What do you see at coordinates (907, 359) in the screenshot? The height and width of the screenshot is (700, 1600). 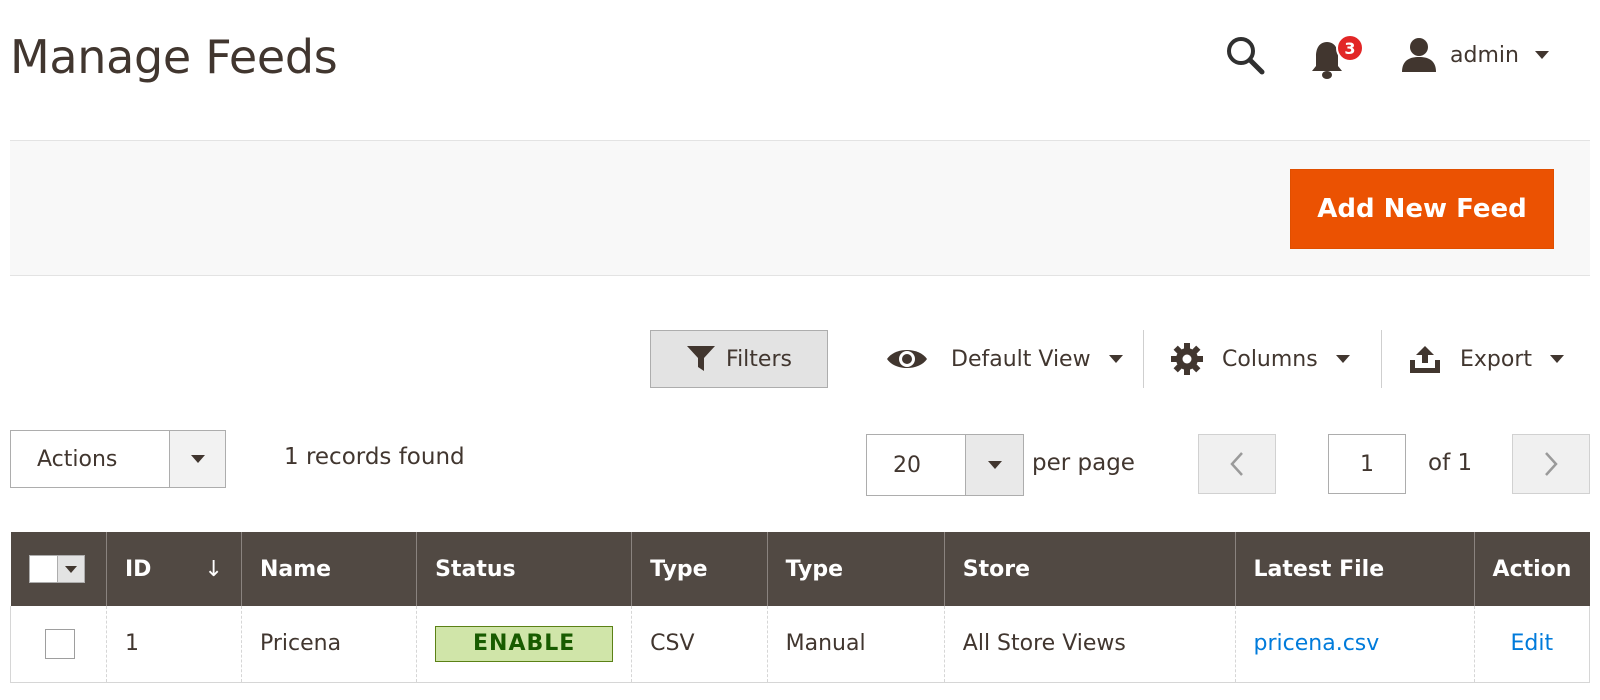 I see `eye-icon` at bounding box center [907, 359].